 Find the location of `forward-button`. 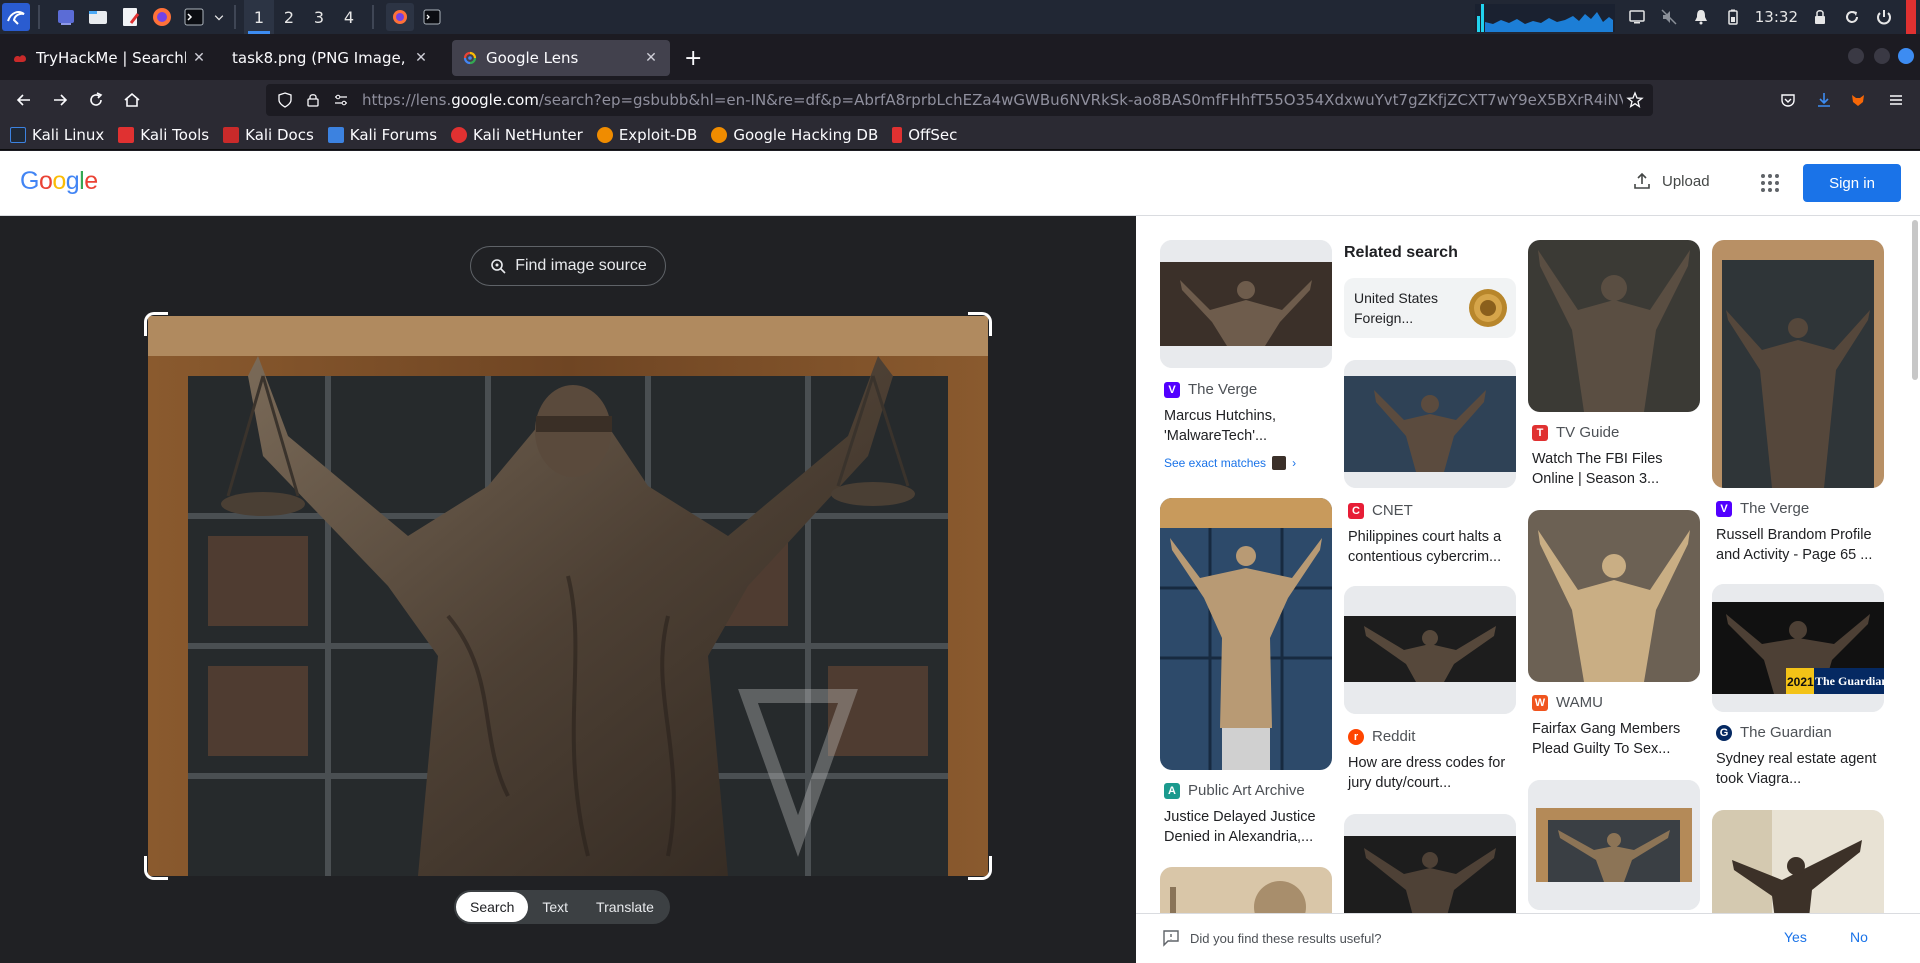

forward-button is located at coordinates (60, 100).